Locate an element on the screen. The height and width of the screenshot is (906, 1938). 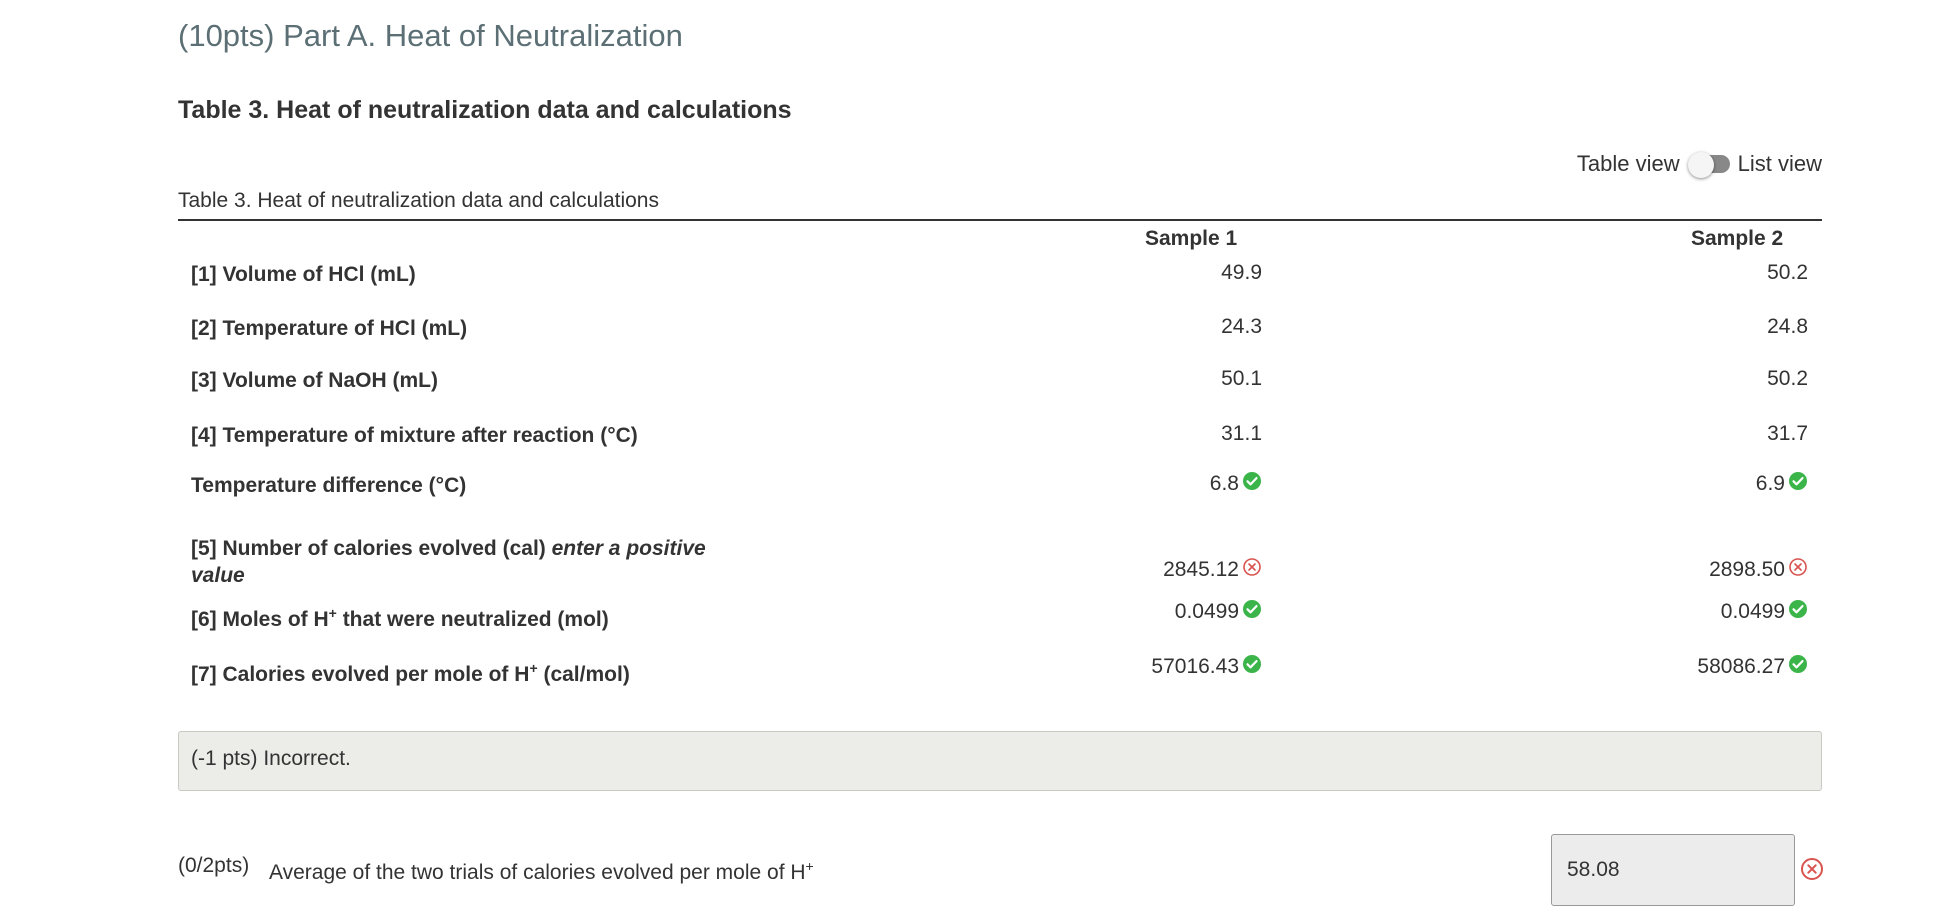
row-label: [1] Volume of HCl (mL) is located at coordinates (303, 274).